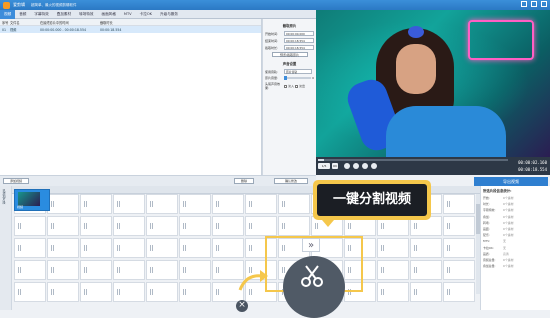  What do you see at coordinates (297, 86) in the screenshot?
I see `fade-out-checkbox` at bounding box center [297, 86].